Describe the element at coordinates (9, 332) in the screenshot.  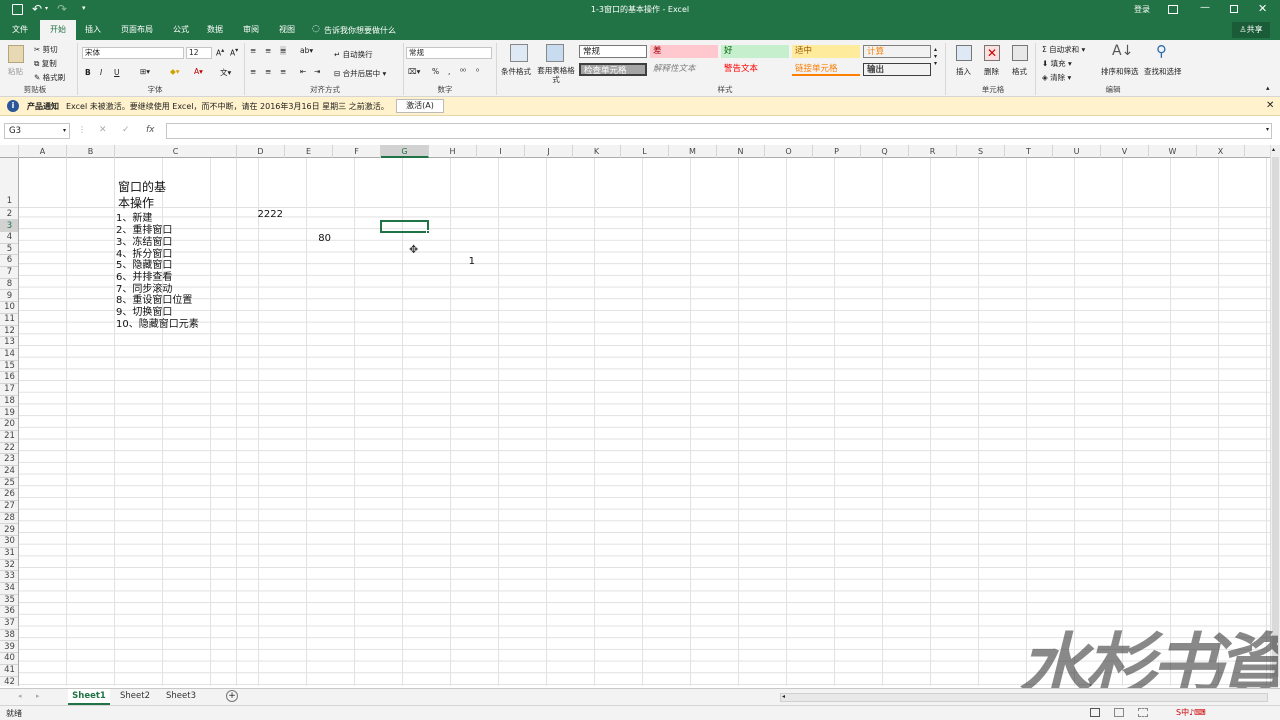
I see `row-header: 12` at that location.